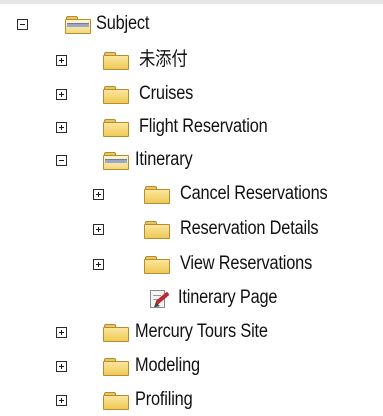 Image resolution: width=383 pixels, height=416 pixels. What do you see at coordinates (249, 228) in the screenshot?
I see `tree-node-label: Reservation Details` at bounding box center [249, 228].